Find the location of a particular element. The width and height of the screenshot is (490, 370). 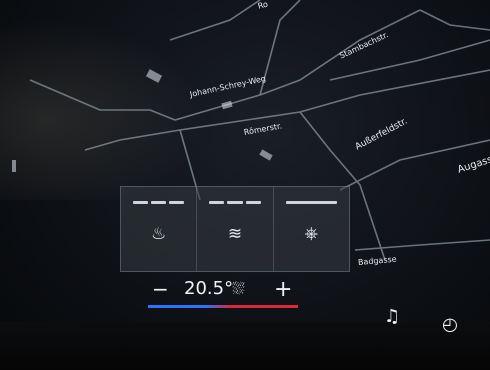

seat-heating-level is located at coordinates (159, 202).